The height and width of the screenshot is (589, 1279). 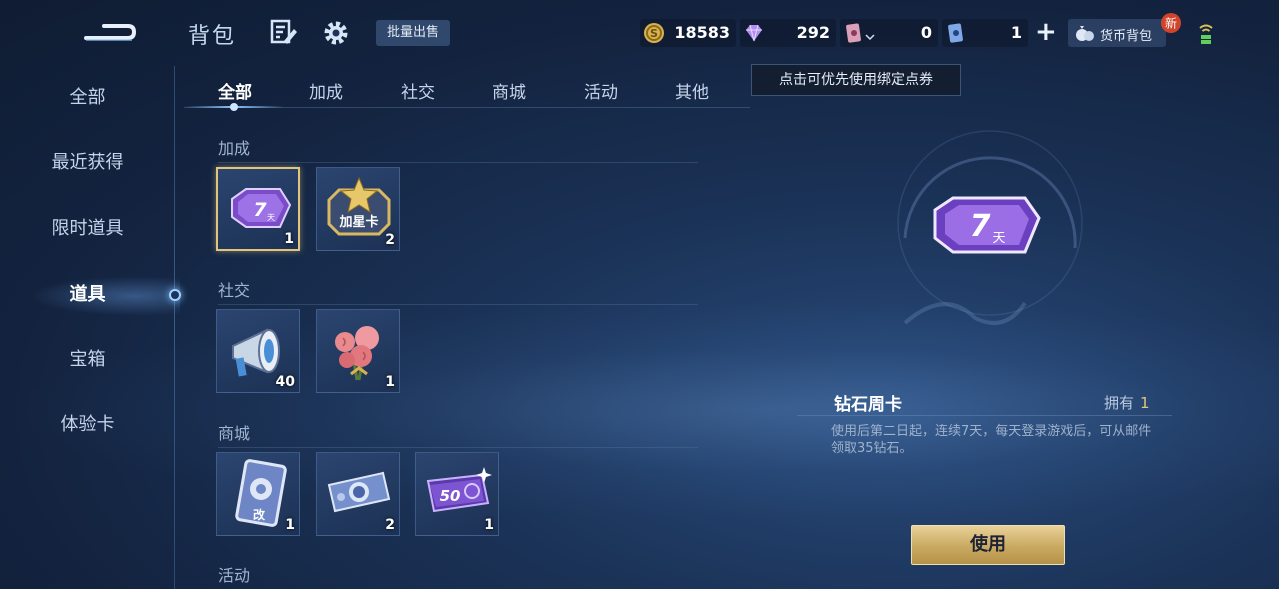 What do you see at coordinates (1016, 32) in the screenshot?
I see `voucher-value: 1` at bounding box center [1016, 32].